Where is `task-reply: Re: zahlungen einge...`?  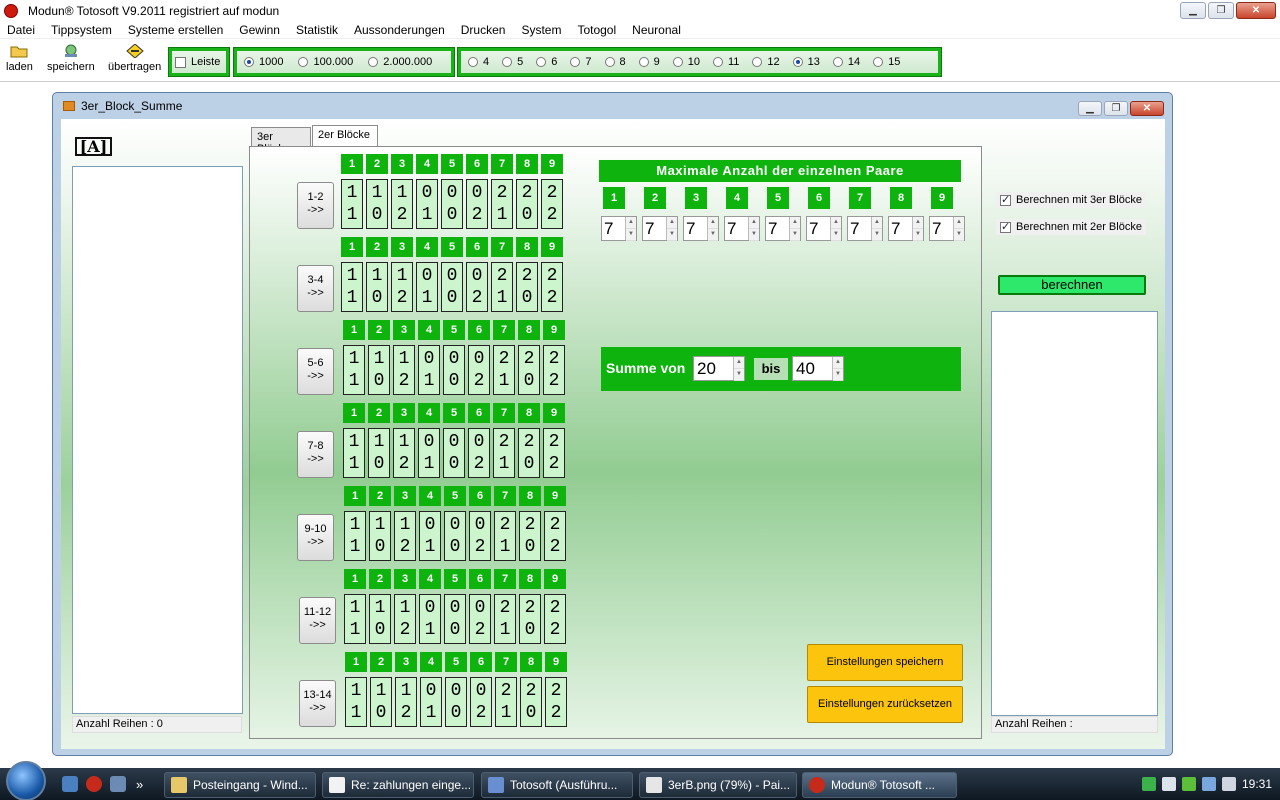 task-reply: Re: zahlungen einge... is located at coordinates (398, 785).